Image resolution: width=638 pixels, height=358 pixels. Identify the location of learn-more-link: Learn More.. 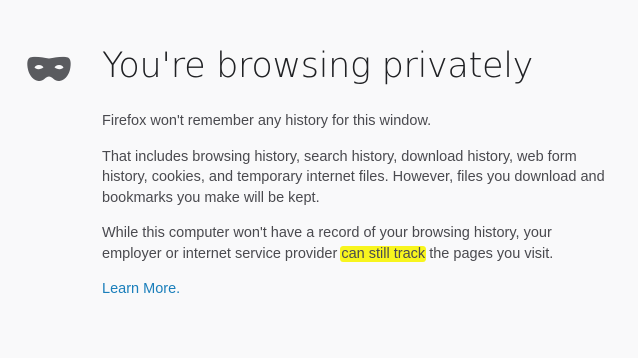
(141, 289).